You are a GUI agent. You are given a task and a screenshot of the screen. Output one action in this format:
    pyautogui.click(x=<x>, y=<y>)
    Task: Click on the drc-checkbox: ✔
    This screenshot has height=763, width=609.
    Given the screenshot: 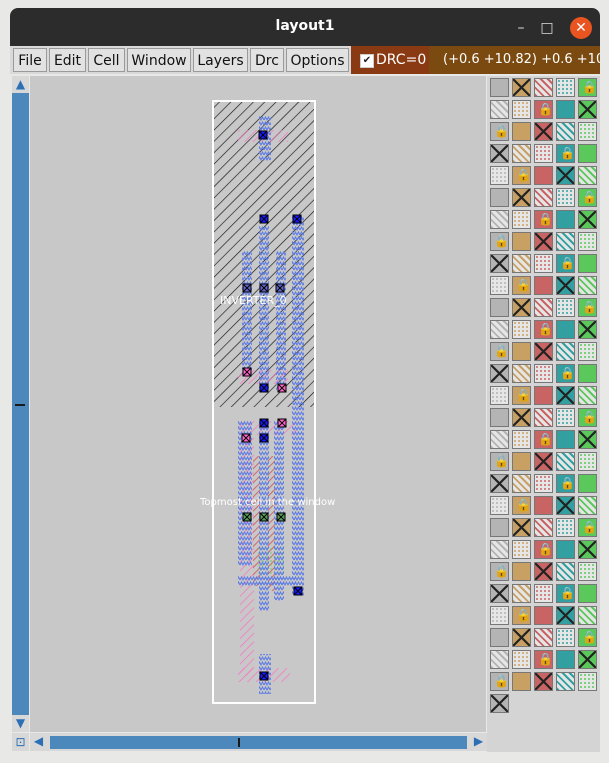 What is the action you would take?
    pyautogui.click(x=367, y=61)
    